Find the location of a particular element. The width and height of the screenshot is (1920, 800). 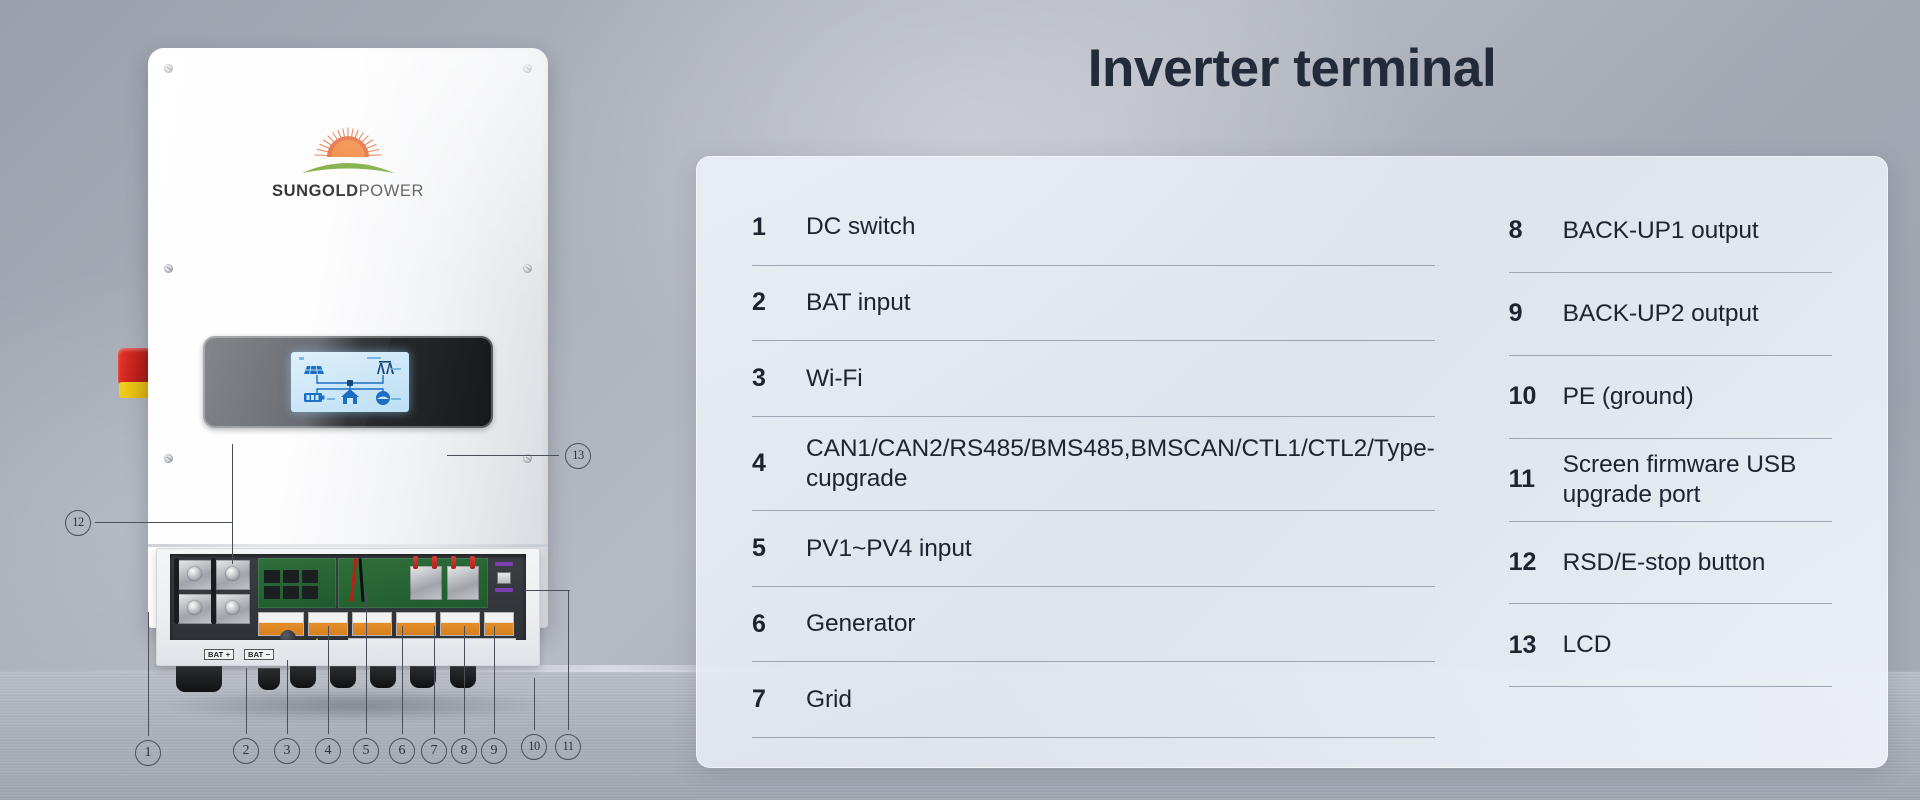

sungoldpower-logo: SUNGOLDPOWER is located at coordinates (348, 163).